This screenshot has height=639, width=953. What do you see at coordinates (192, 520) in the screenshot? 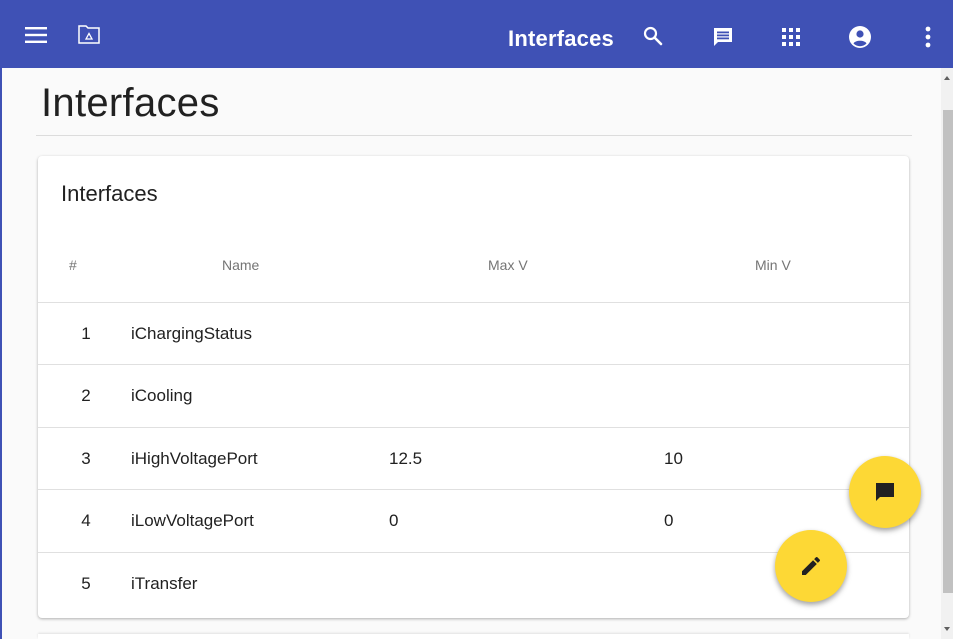
I see `cell-name: iLowVoltagePort` at bounding box center [192, 520].